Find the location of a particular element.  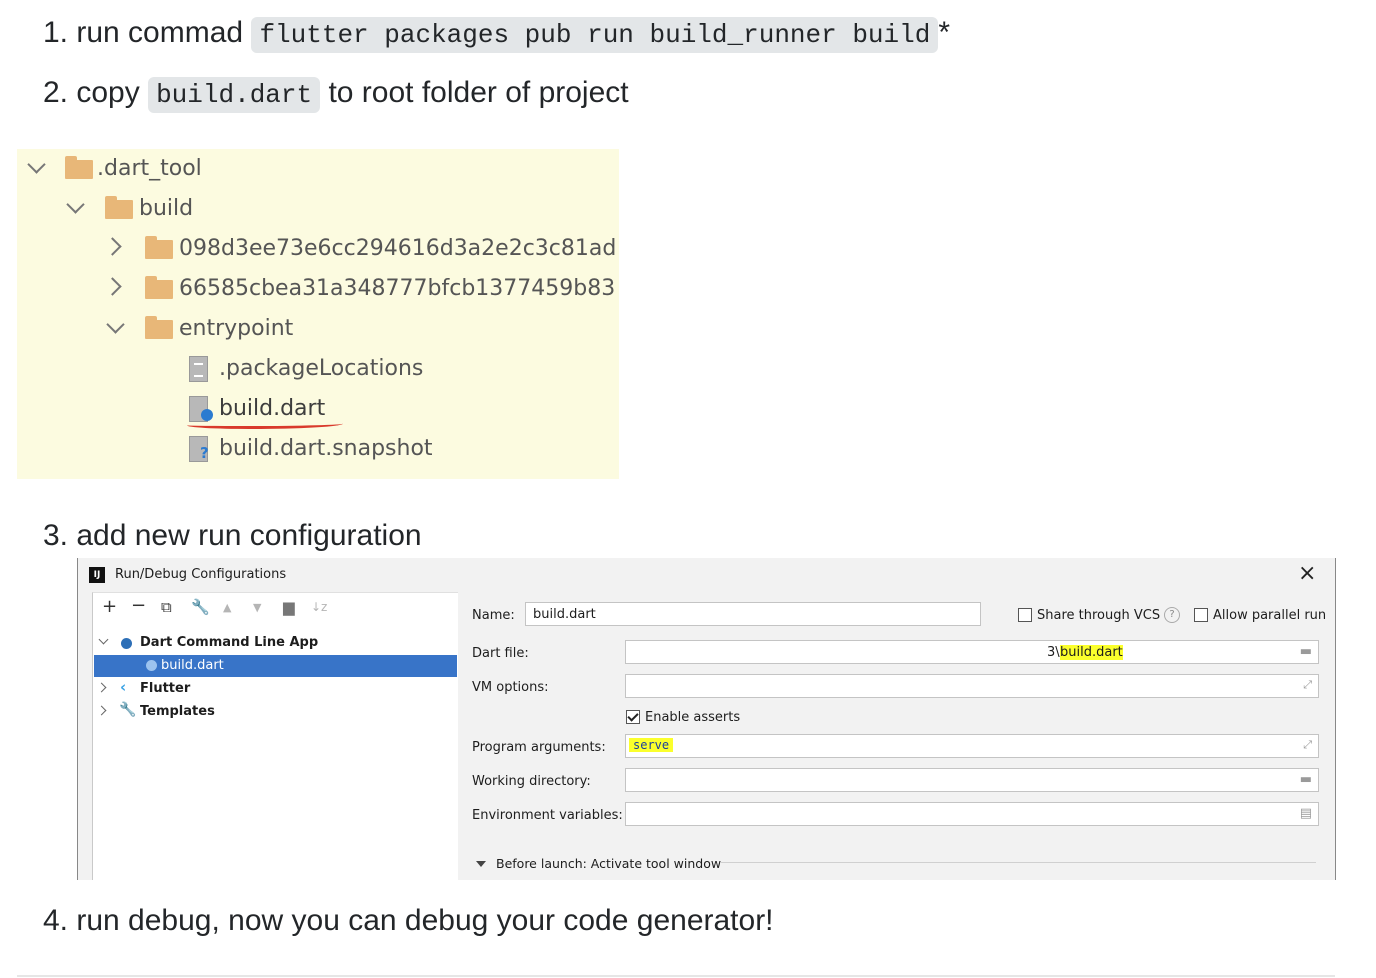

dart-file-value: build.dart is located at coordinates (1091, 652).